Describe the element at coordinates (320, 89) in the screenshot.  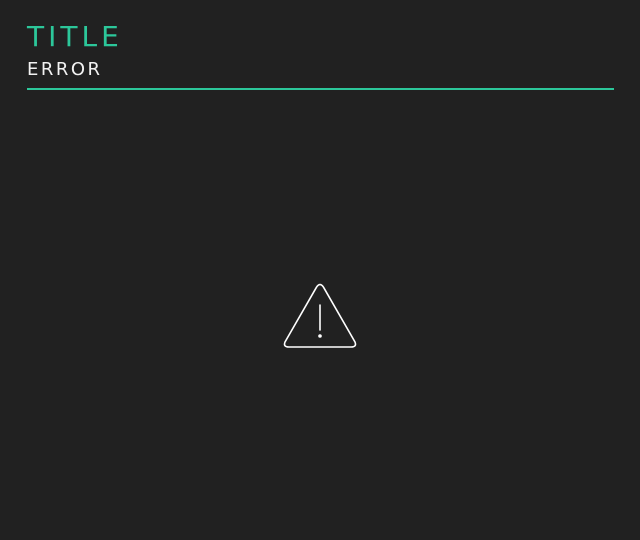
I see `header-divider` at that location.